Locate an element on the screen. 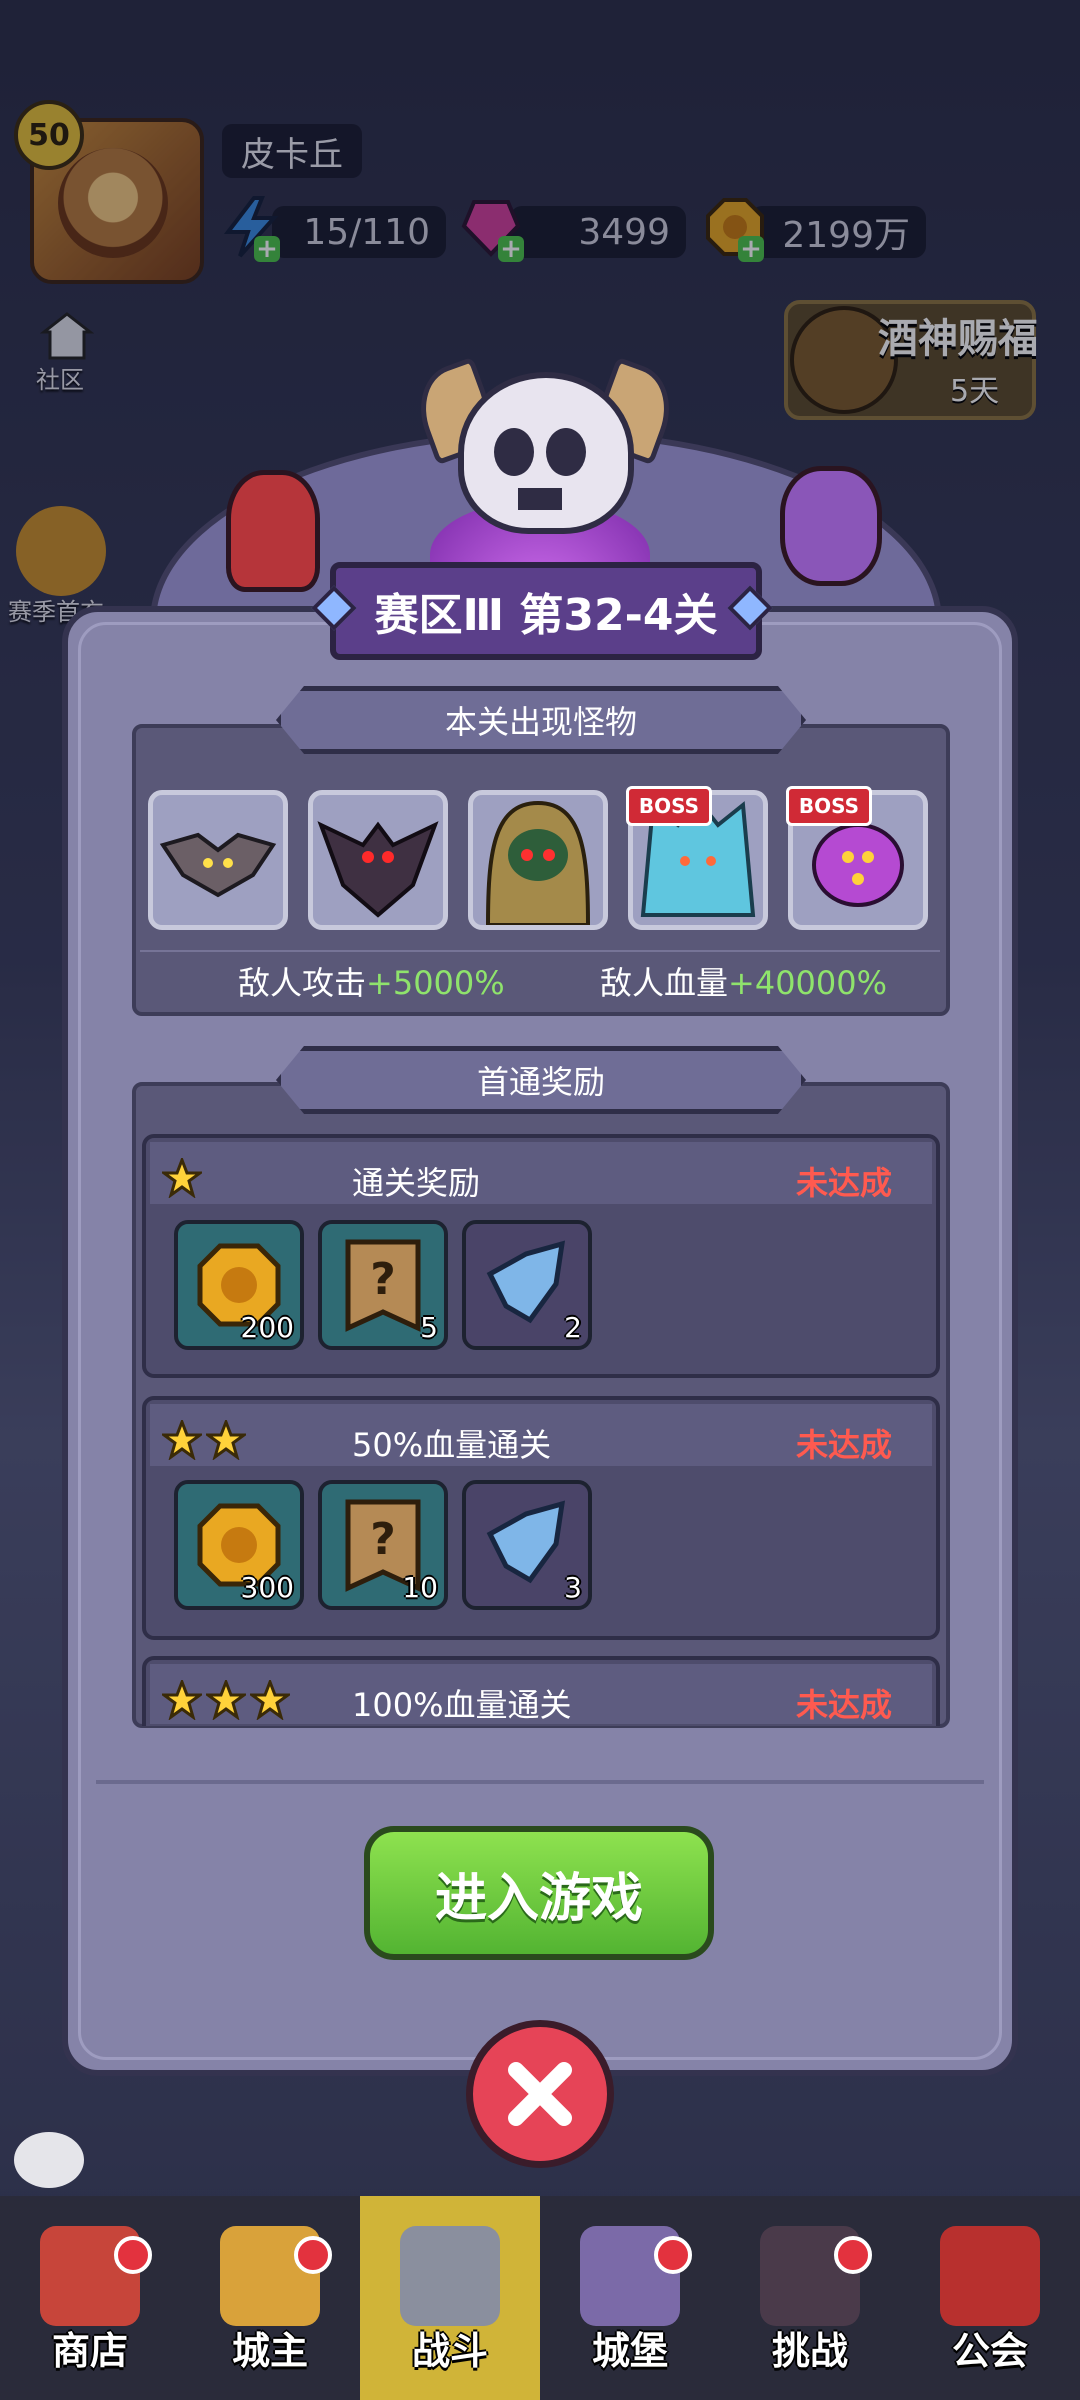 This screenshot has width=1080, height=2400. reward-qty: 5 is located at coordinates (429, 1327).